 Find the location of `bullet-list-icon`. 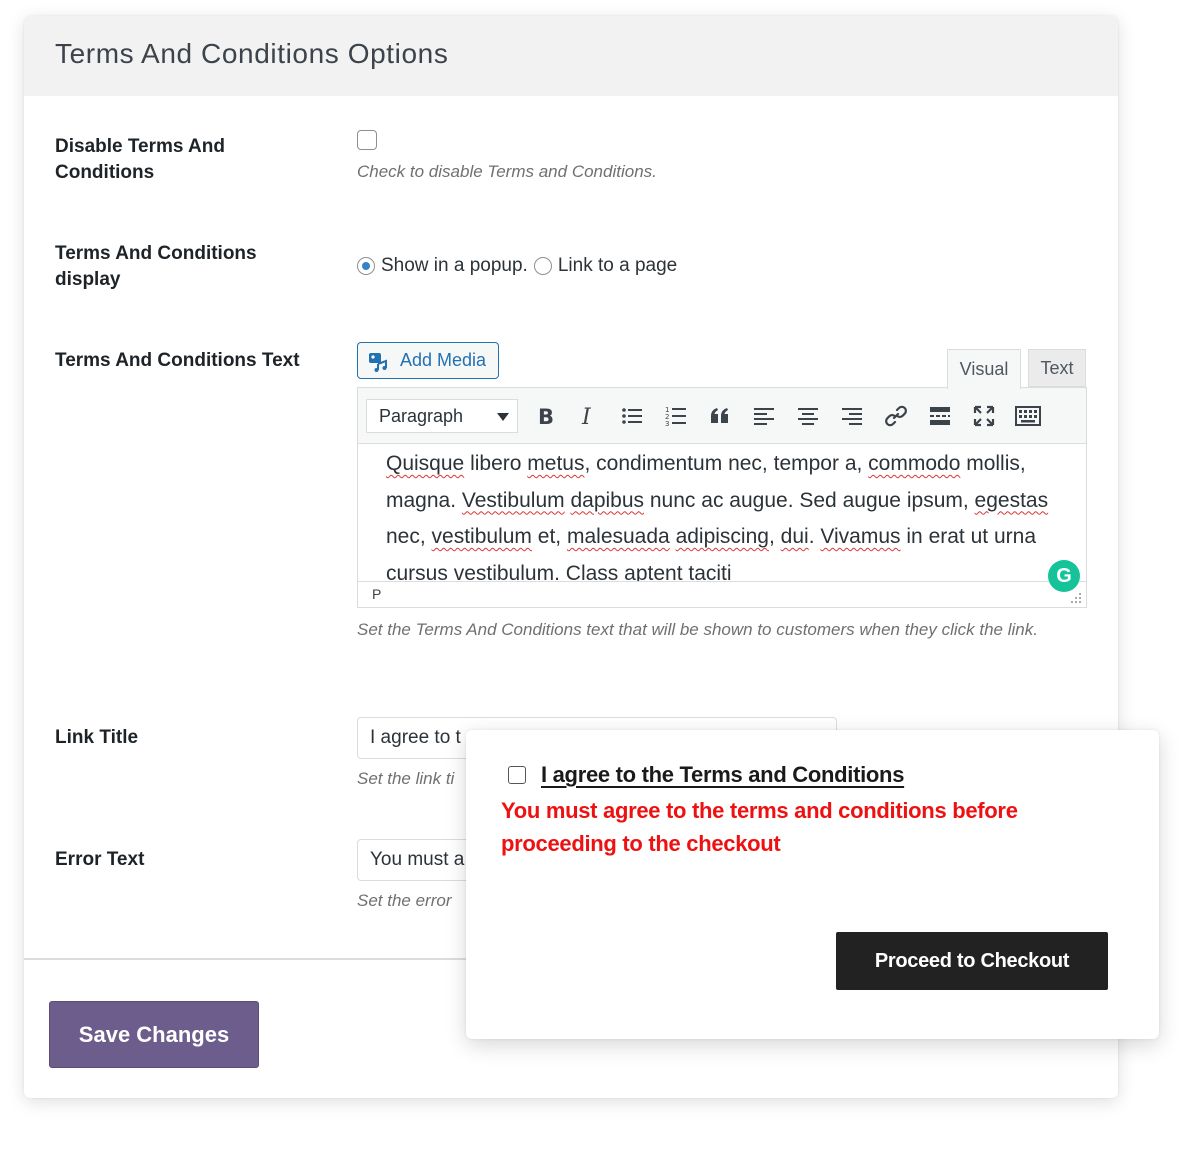

bullet-list-icon is located at coordinates (632, 416).